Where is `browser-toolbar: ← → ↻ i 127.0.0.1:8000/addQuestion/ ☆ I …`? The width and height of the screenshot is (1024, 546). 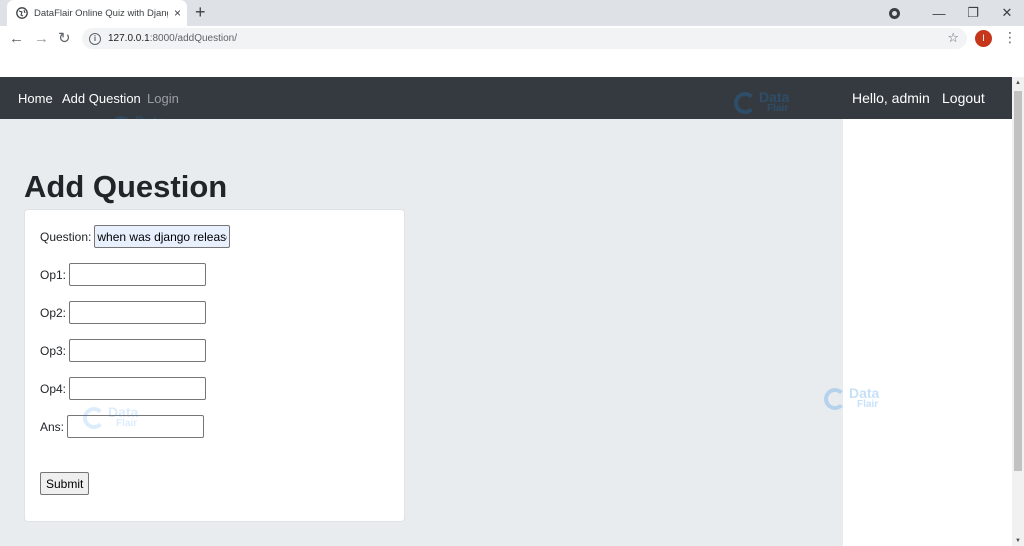 browser-toolbar: ← → ↻ i 127.0.0.1:8000/addQuestion/ ☆ I … is located at coordinates (512, 38).